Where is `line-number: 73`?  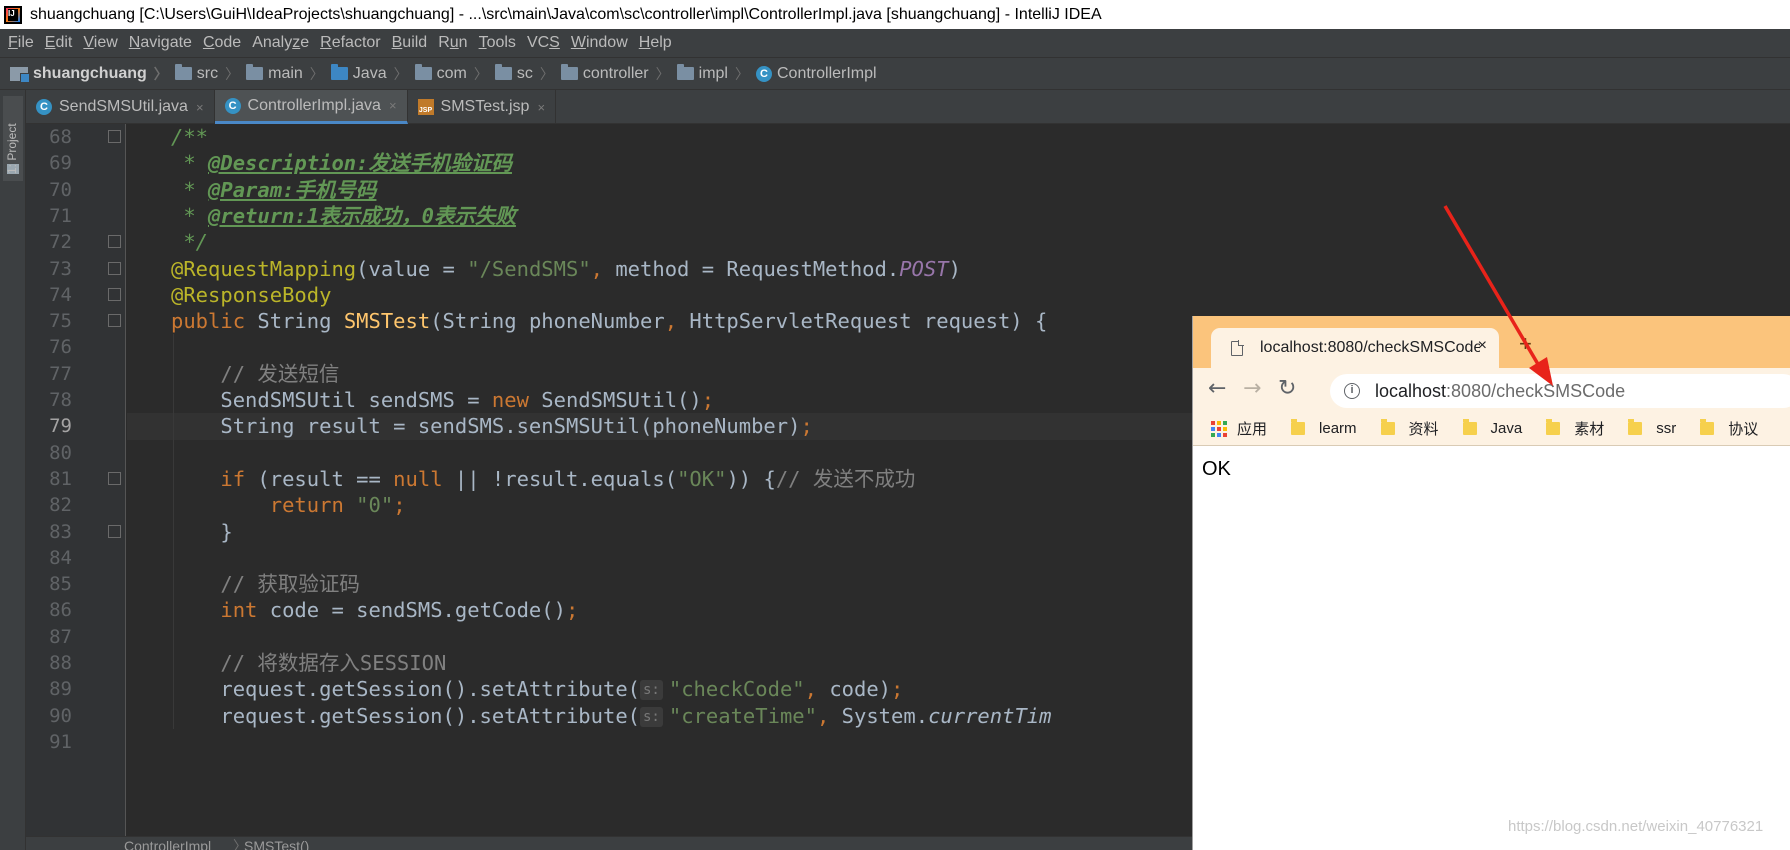
line-number: 73 is located at coordinates (60, 268).